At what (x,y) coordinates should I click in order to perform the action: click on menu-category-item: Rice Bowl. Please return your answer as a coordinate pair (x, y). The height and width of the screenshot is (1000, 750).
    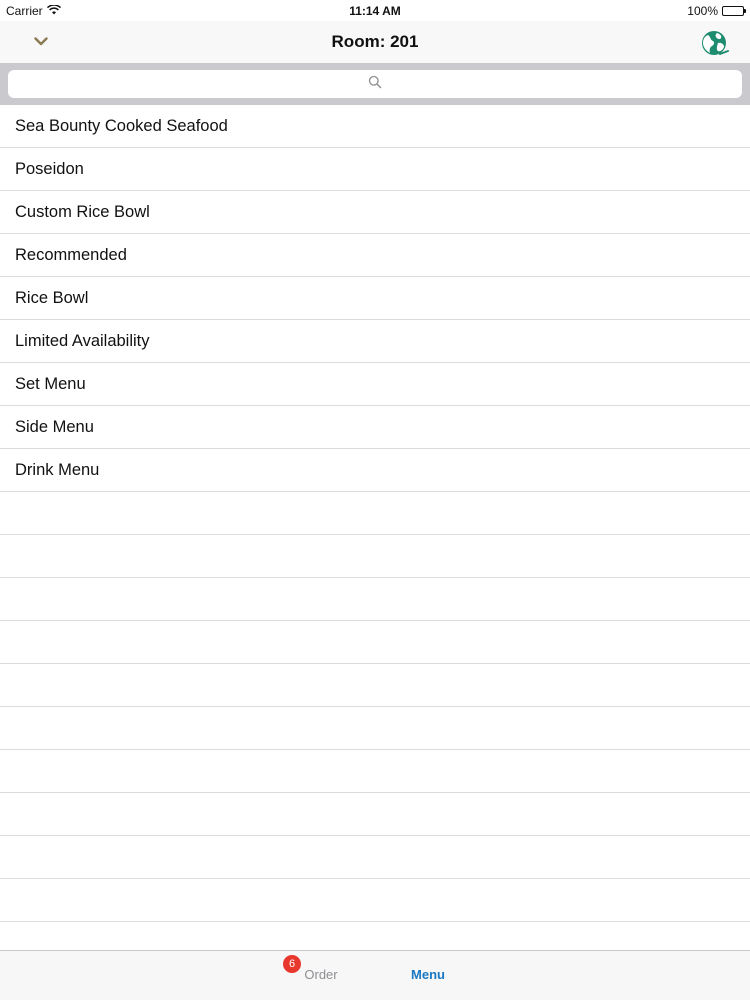
    Looking at the image, I should click on (375, 298).